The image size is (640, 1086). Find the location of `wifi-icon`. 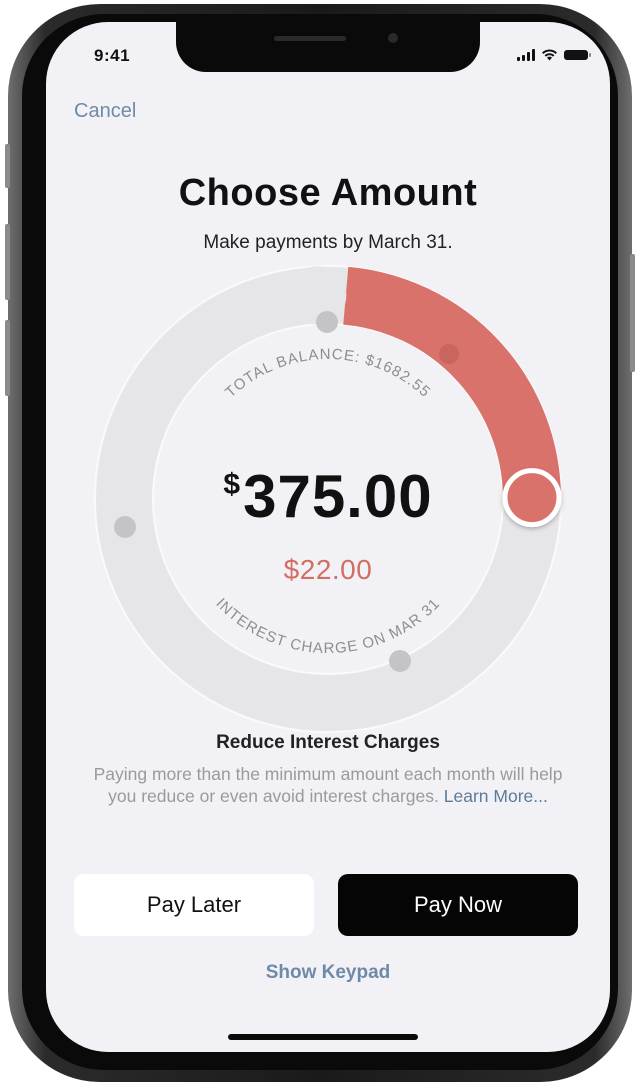

wifi-icon is located at coordinates (549, 55).